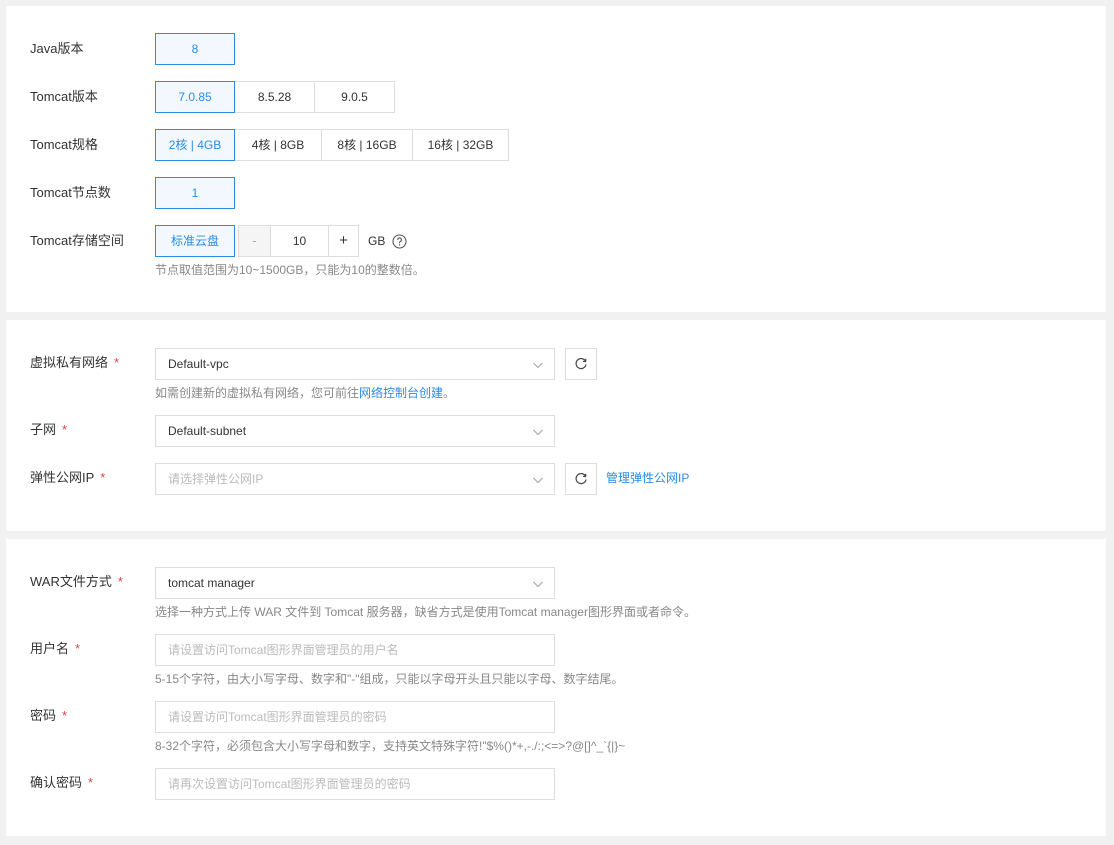 The height and width of the screenshot is (845, 1114). Describe the element at coordinates (278, 145) in the screenshot. I see `tomcat-spec-option: 4核 | 8GB` at that location.